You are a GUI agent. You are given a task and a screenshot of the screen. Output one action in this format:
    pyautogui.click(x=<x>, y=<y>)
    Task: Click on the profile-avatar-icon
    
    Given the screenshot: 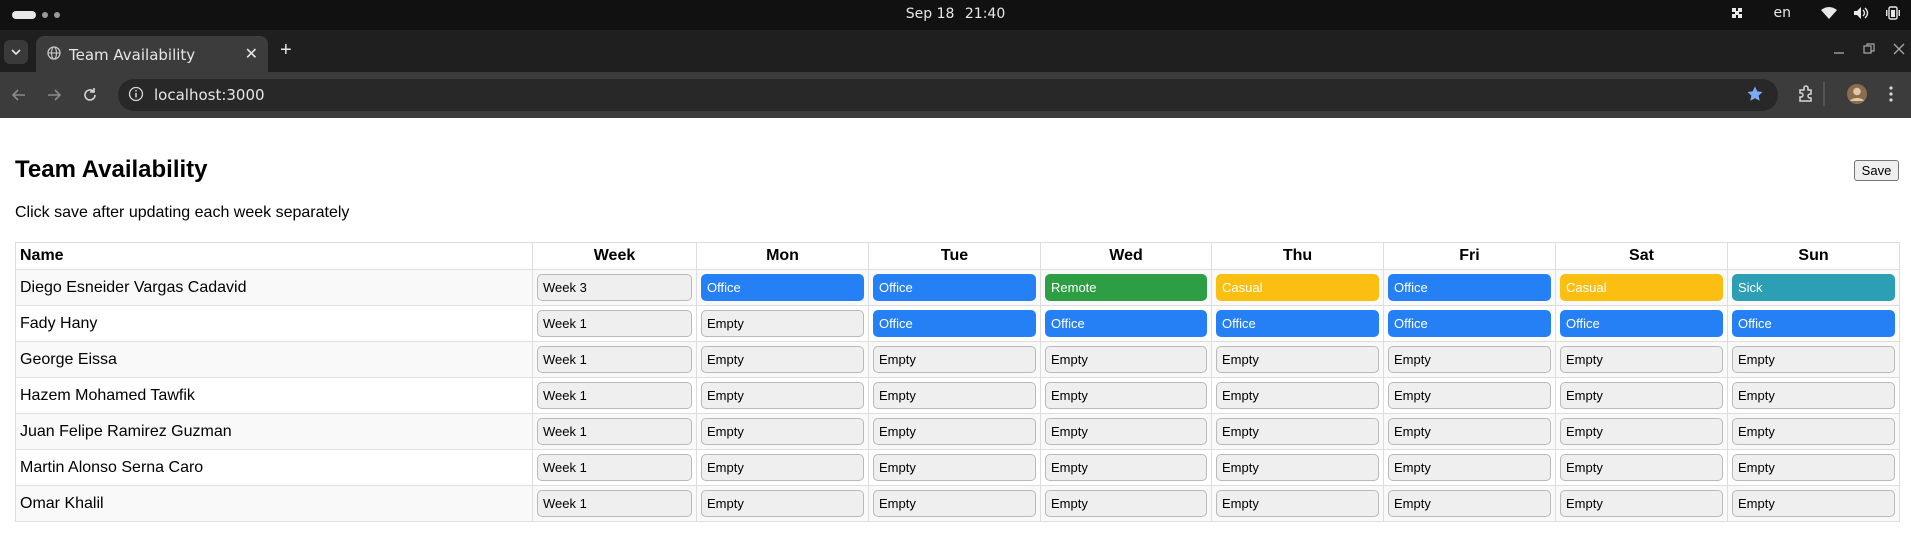 What is the action you would take?
    pyautogui.click(x=1857, y=96)
    